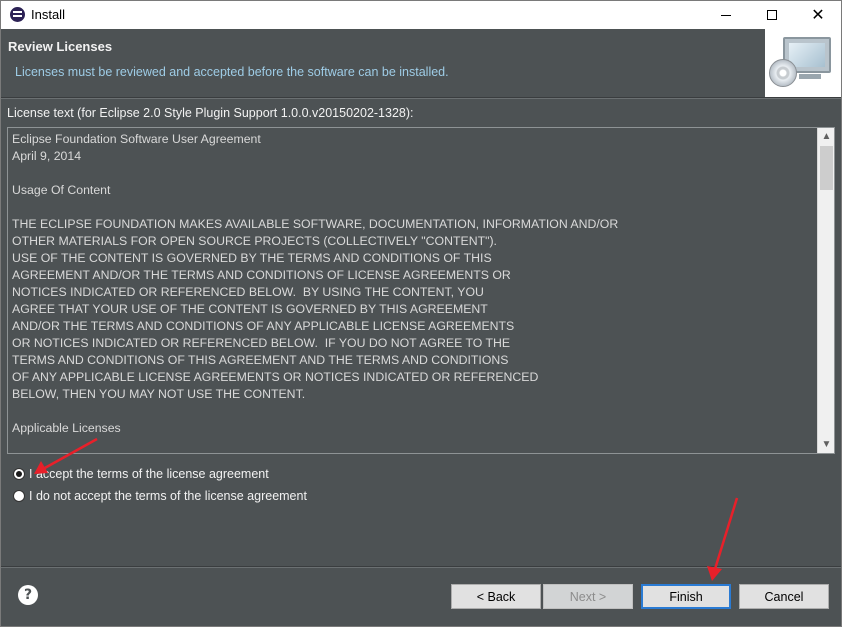 The width and height of the screenshot is (842, 627). Describe the element at coordinates (803, 63) in the screenshot. I see `install-banner-image` at that location.